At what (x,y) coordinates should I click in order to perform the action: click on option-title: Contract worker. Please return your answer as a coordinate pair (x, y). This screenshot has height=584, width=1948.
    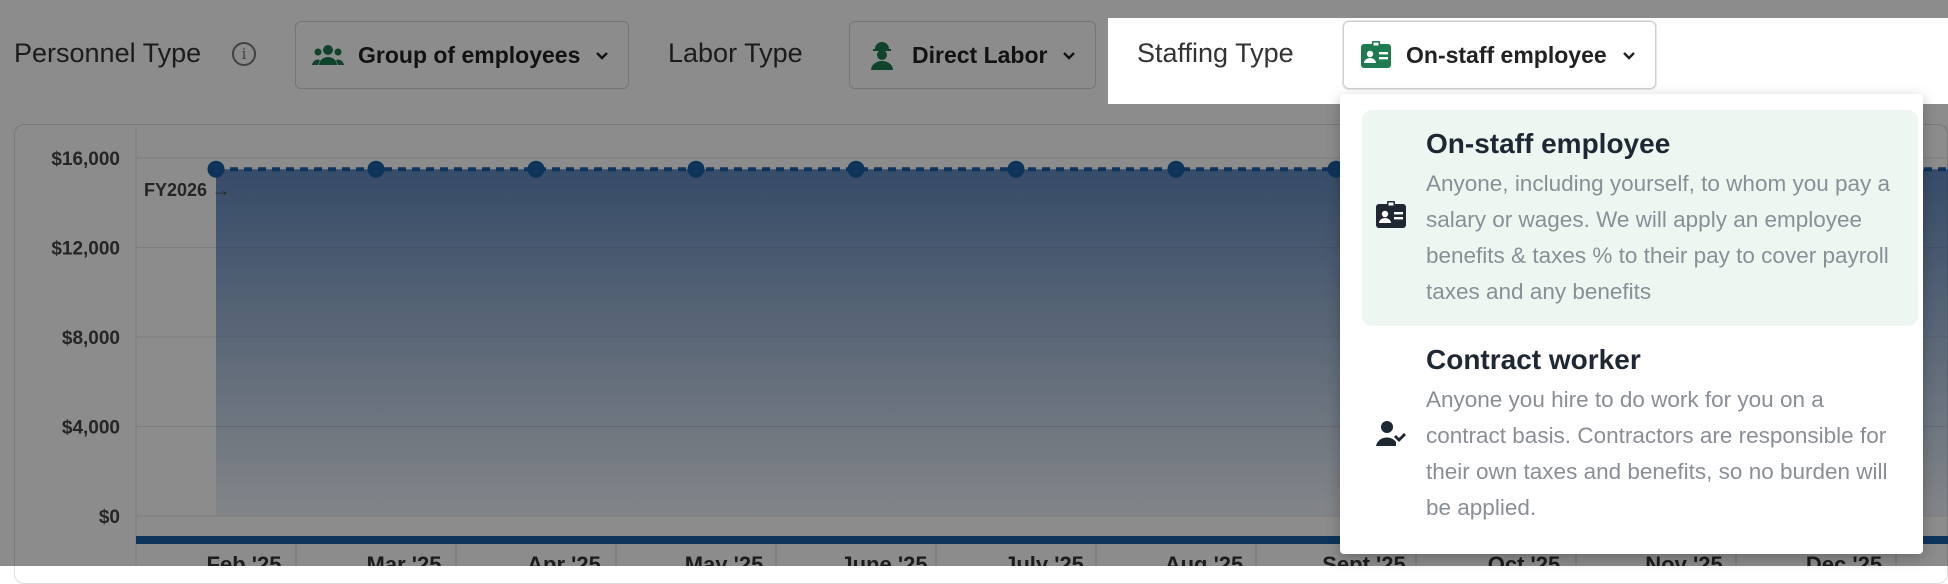
    Looking at the image, I should click on (1533, 359).